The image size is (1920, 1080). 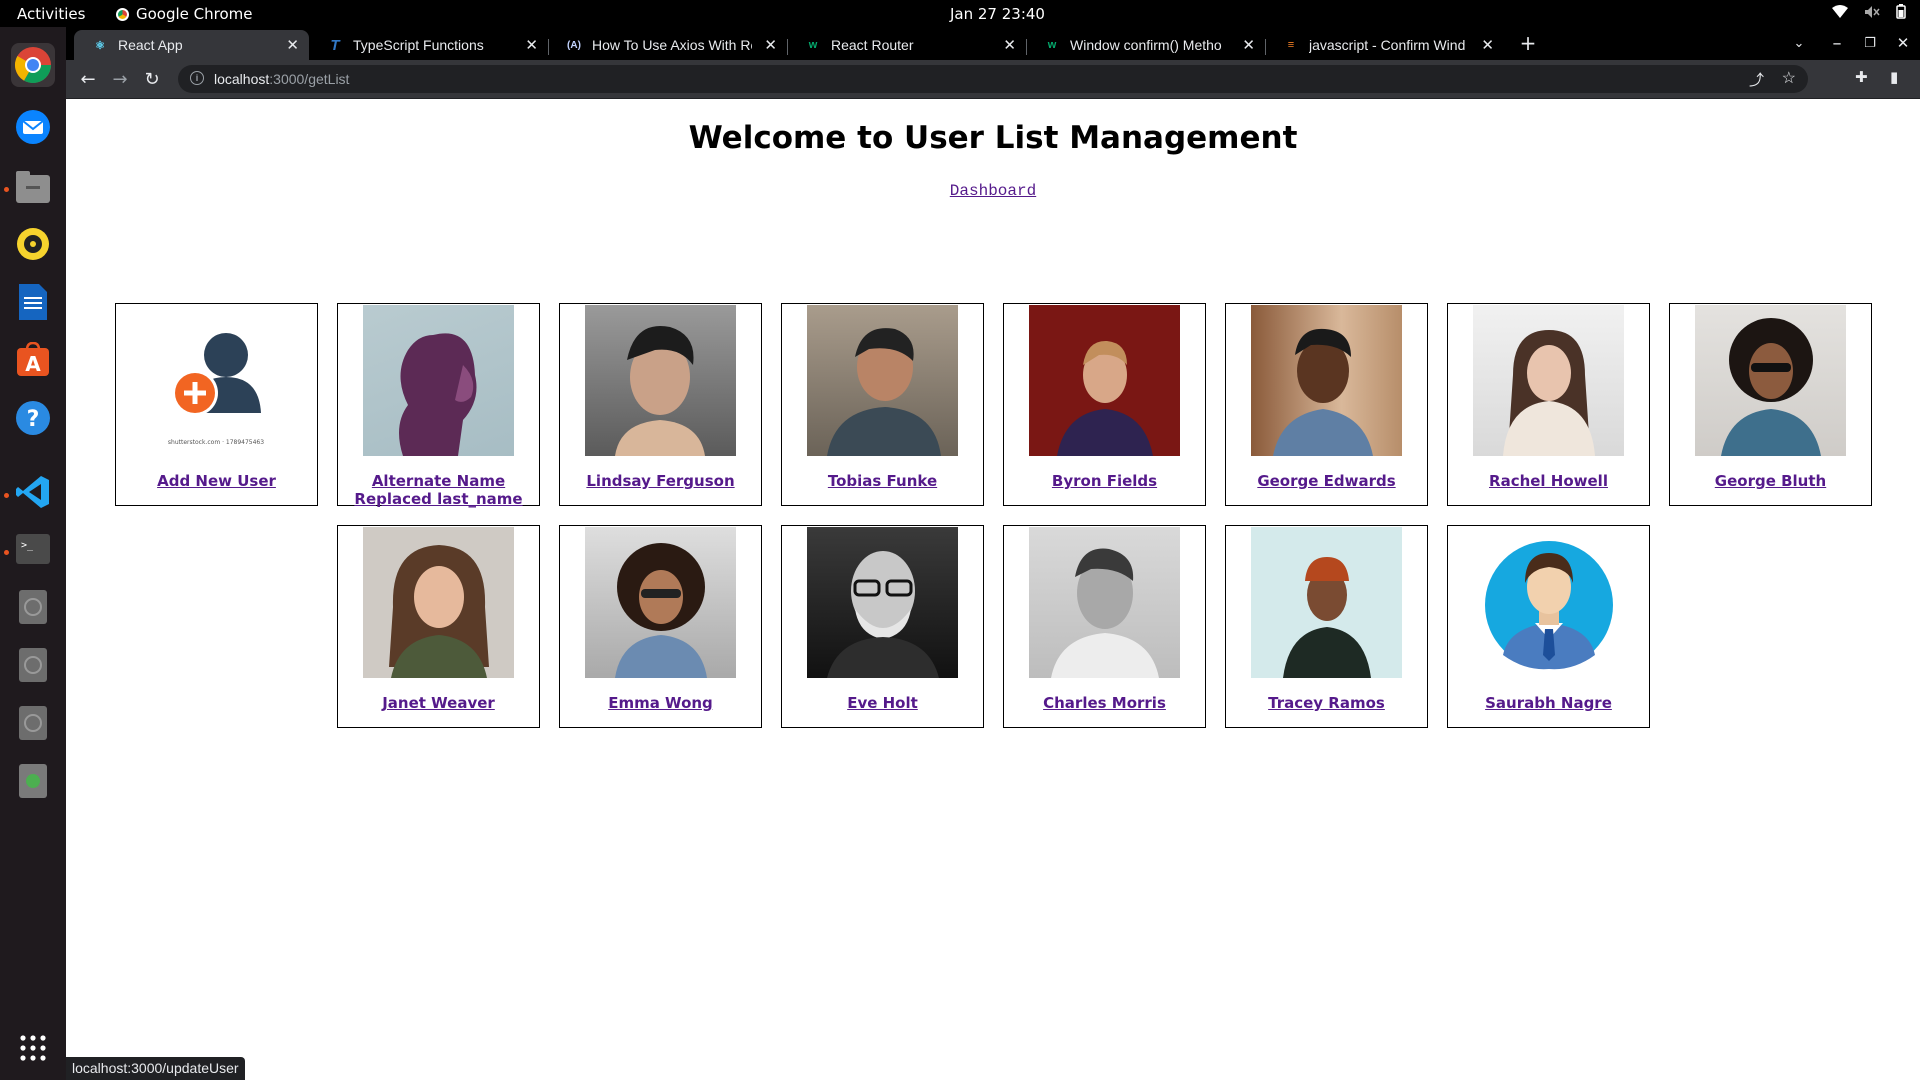 I want to click on software-store-dock-icon: A, so click(x=33, y=360).